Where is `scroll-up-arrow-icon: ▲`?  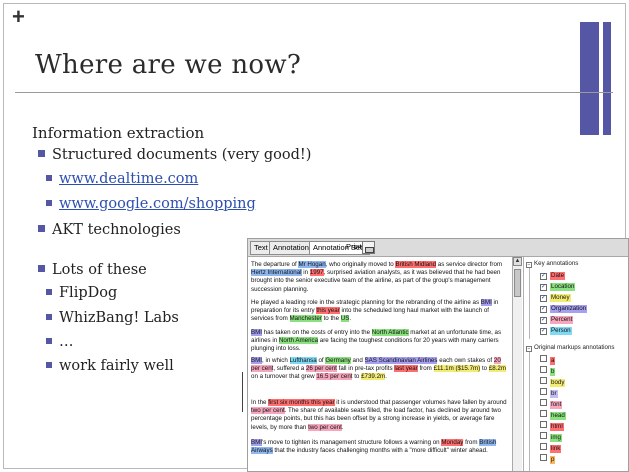 scroll-up-arrow-icon: ▲ is located at coordinates (517, 261).